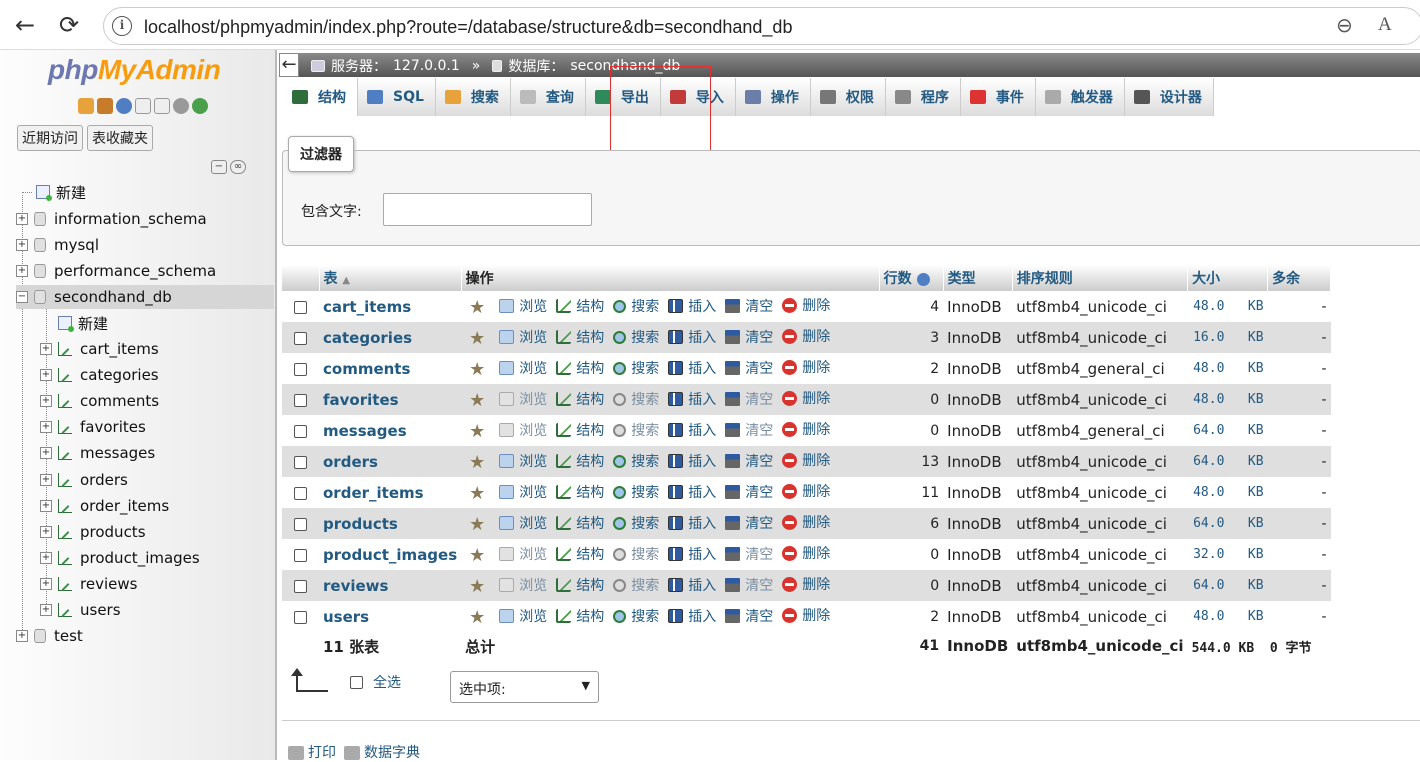  Describe the element at coordinates (473, 97) in the screenshot. I see `tab-search: 搜索` at that location.